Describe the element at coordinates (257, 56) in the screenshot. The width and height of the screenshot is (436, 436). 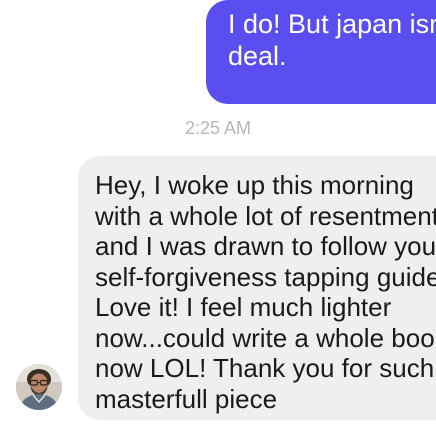
I see `outgoing-message-line: deal.` at that location.